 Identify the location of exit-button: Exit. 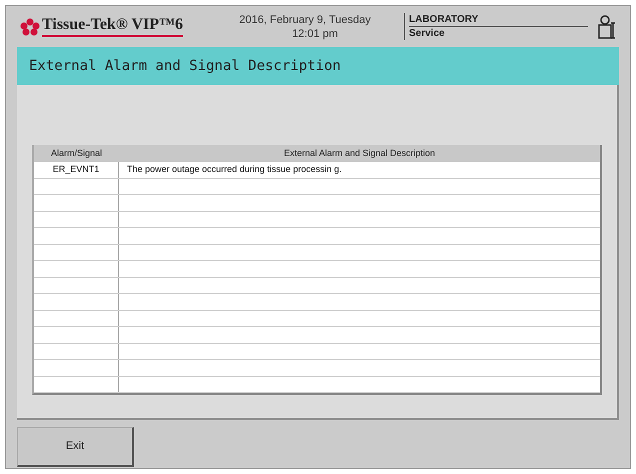
(75, 447).